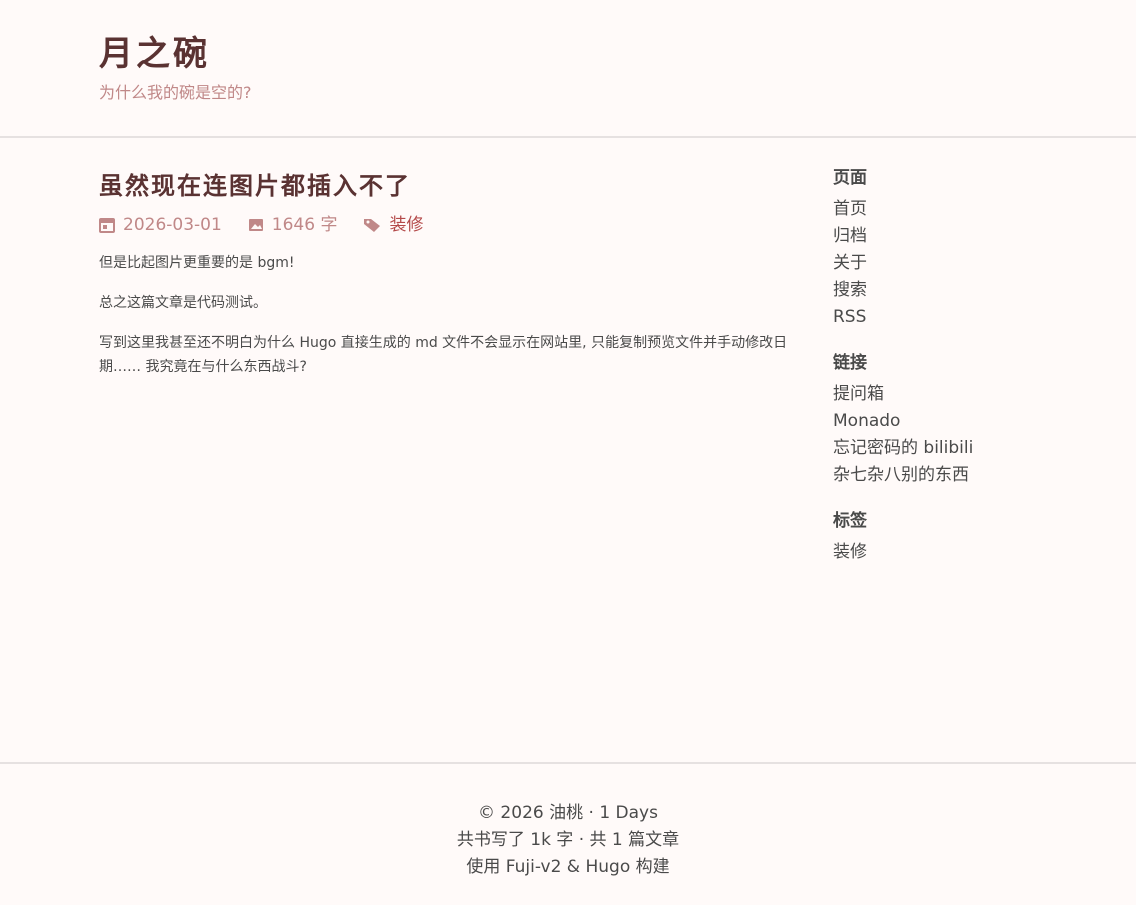 The height and width of the screenshot is (905, 1136). I want to click on sidebar-tags-list: 装修, so click(978, 552).